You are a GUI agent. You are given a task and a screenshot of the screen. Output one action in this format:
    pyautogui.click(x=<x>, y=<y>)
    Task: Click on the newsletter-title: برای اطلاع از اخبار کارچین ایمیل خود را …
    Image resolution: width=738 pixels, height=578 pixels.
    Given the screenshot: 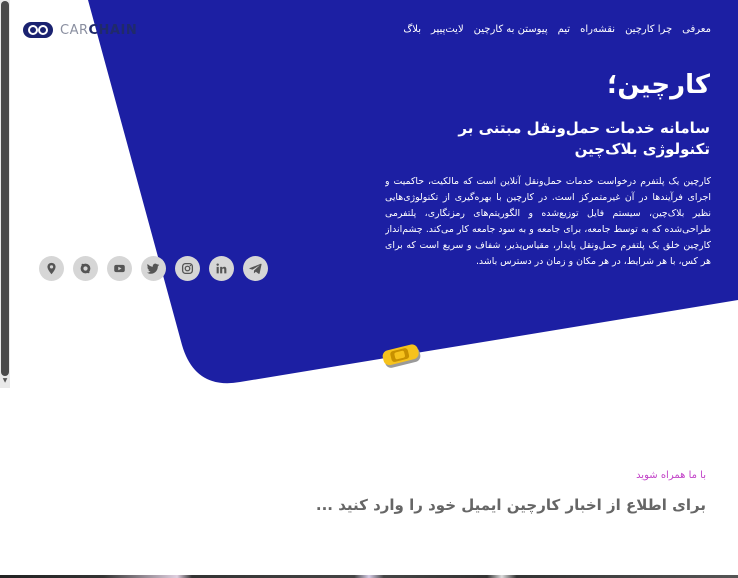 What is the action you would take?
    pyautogui.click(x=510, y=505)
    